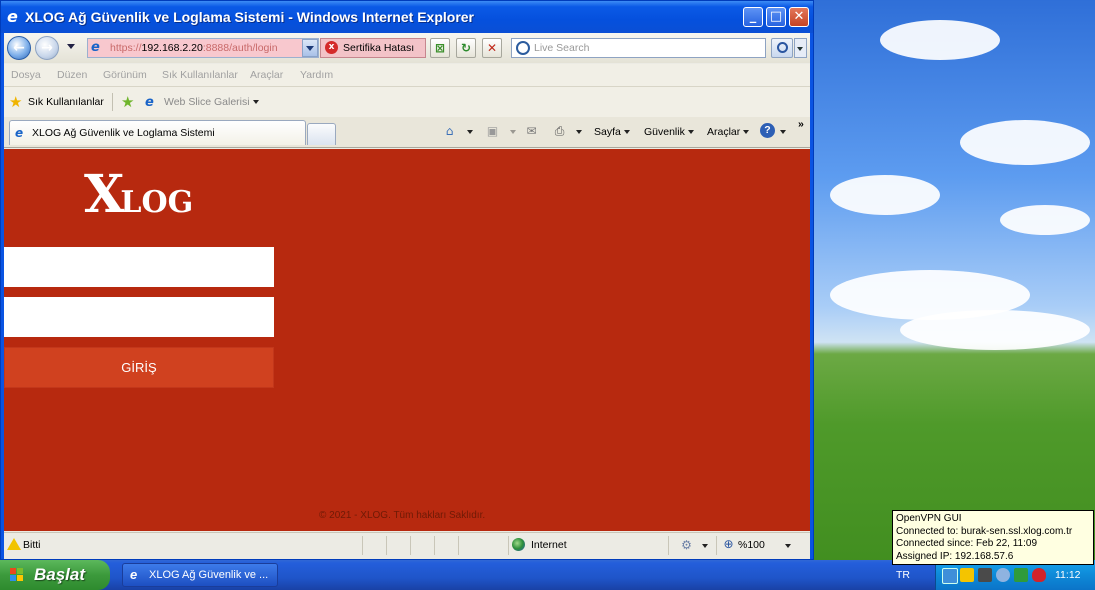  What do you see at coordinates (316, 75) in the screenshot?
I see `menu-help: Yardım` at bounding box center [316, 75].